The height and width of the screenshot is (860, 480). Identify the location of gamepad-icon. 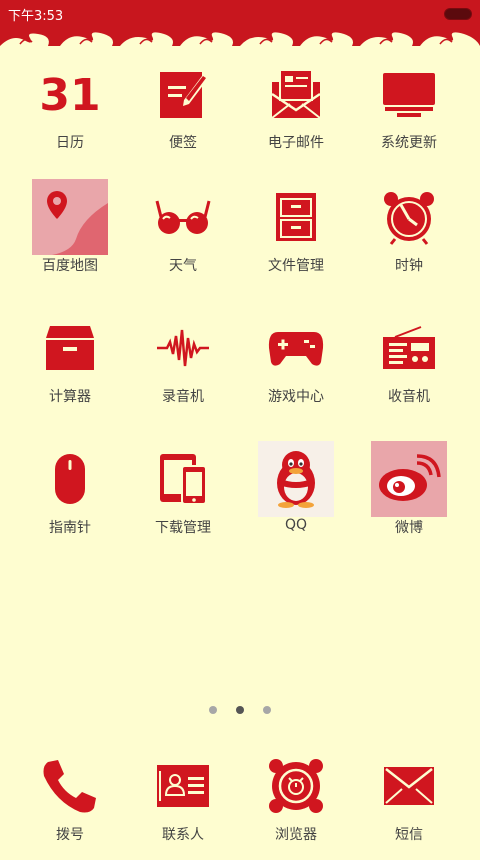
(296, 348).